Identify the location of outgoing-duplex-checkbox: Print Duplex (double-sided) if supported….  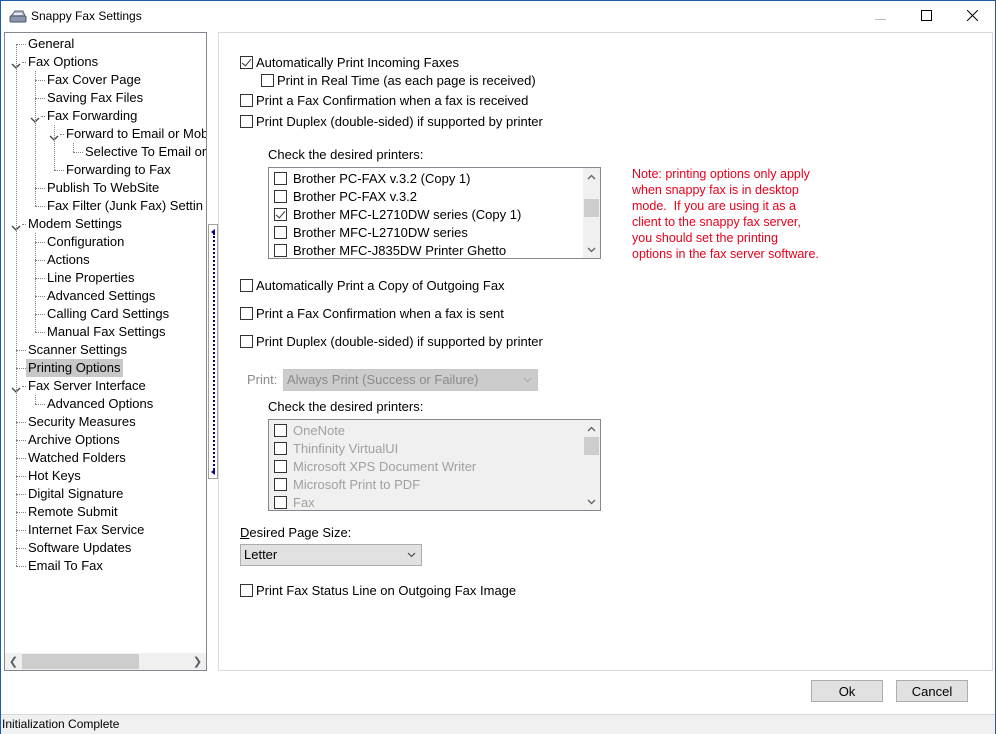
(391, 341).